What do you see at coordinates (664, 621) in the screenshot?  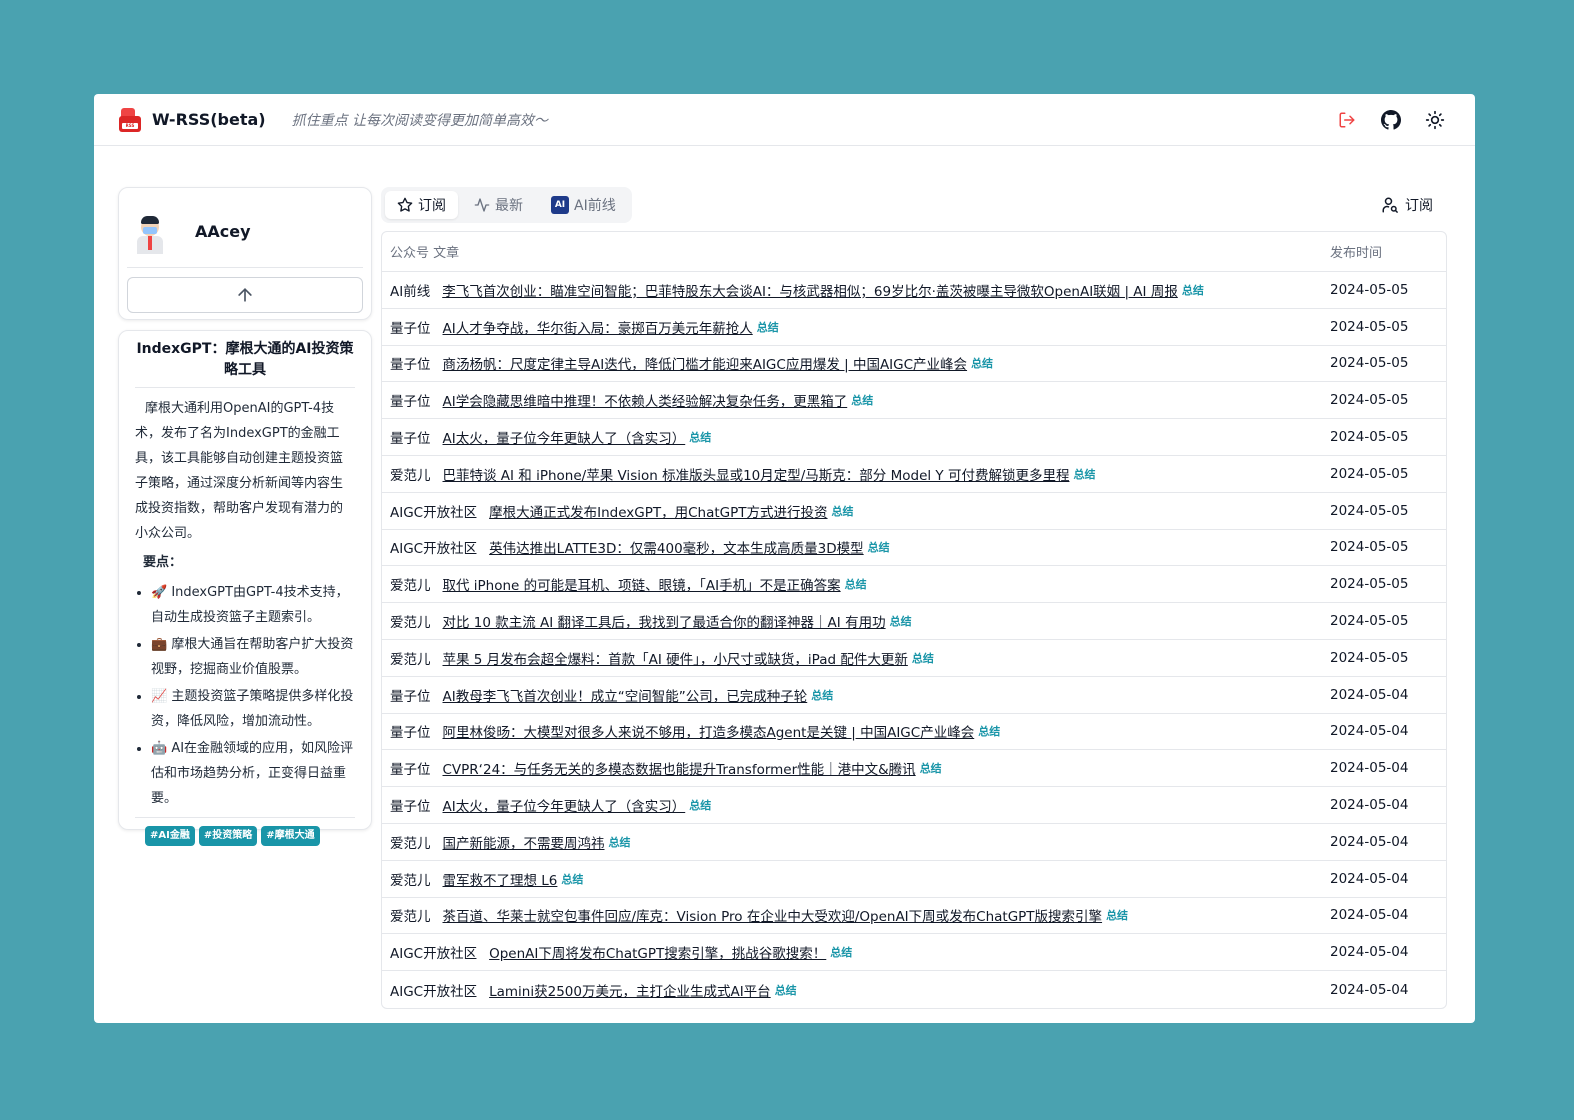 I see `article-link: 对比 10 款主流 AI 翻译工具后，我找到了最适合你的翻译神器｜AI 有用功` at bounding box center [664, 621].